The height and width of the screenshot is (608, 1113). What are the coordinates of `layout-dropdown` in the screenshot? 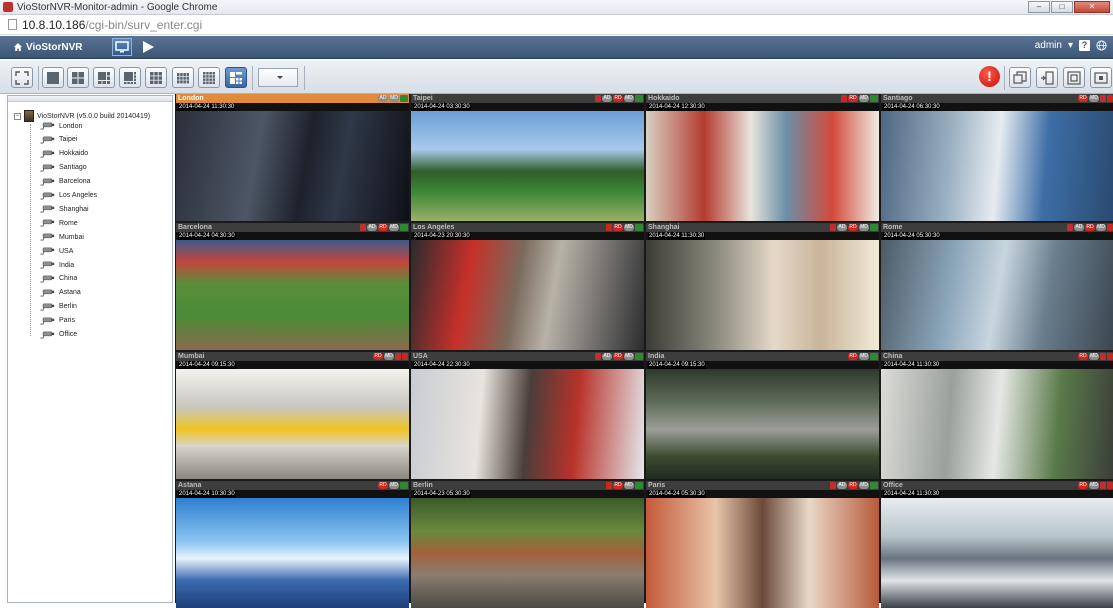 It's located at (278, 77).